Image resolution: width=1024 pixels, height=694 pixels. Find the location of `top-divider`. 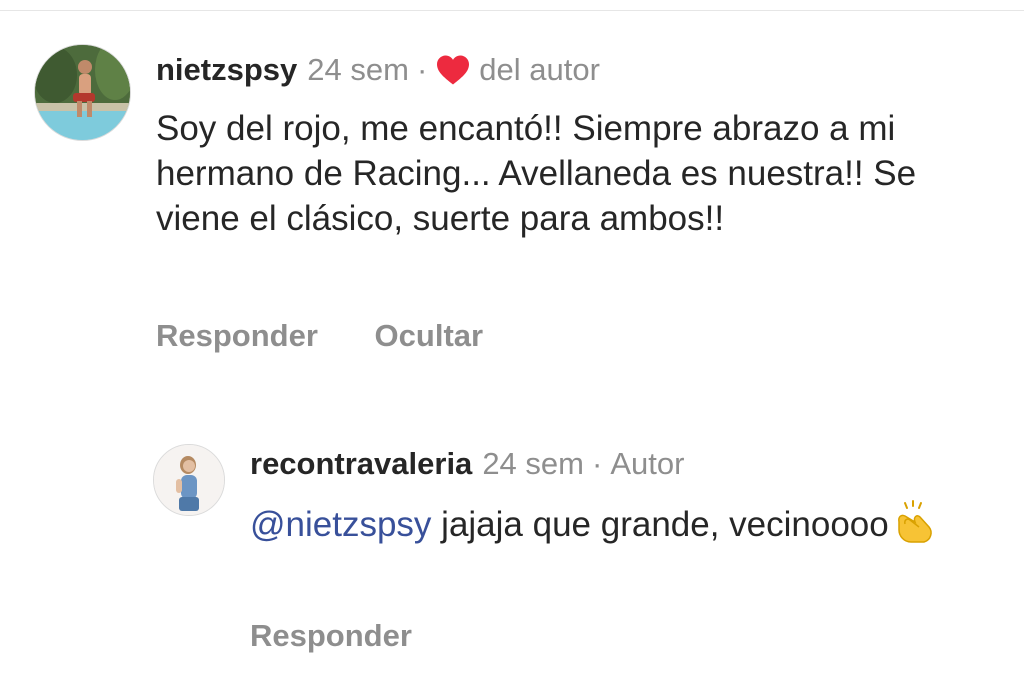

top-divider is located at coordinates (512, 10).